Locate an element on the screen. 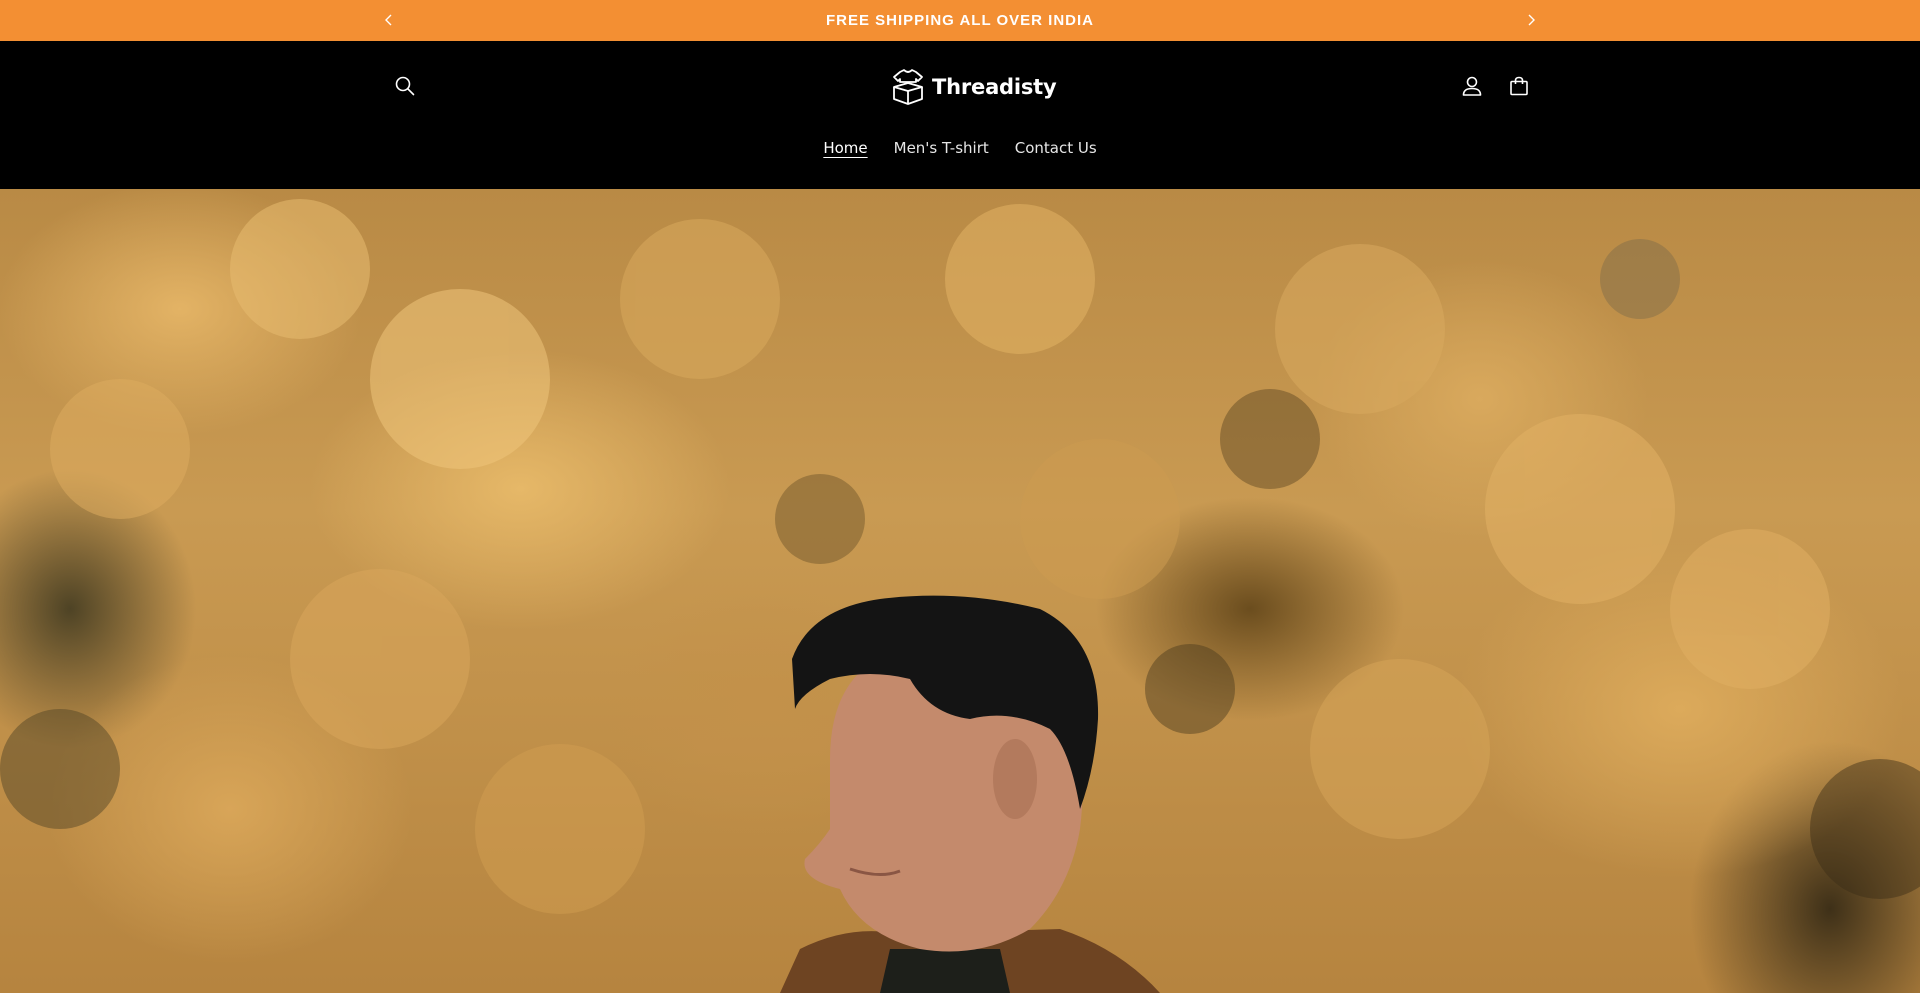 The height and width of the screenshot is (993, 1920). cart-icon is located at coordinates (1519, 86).